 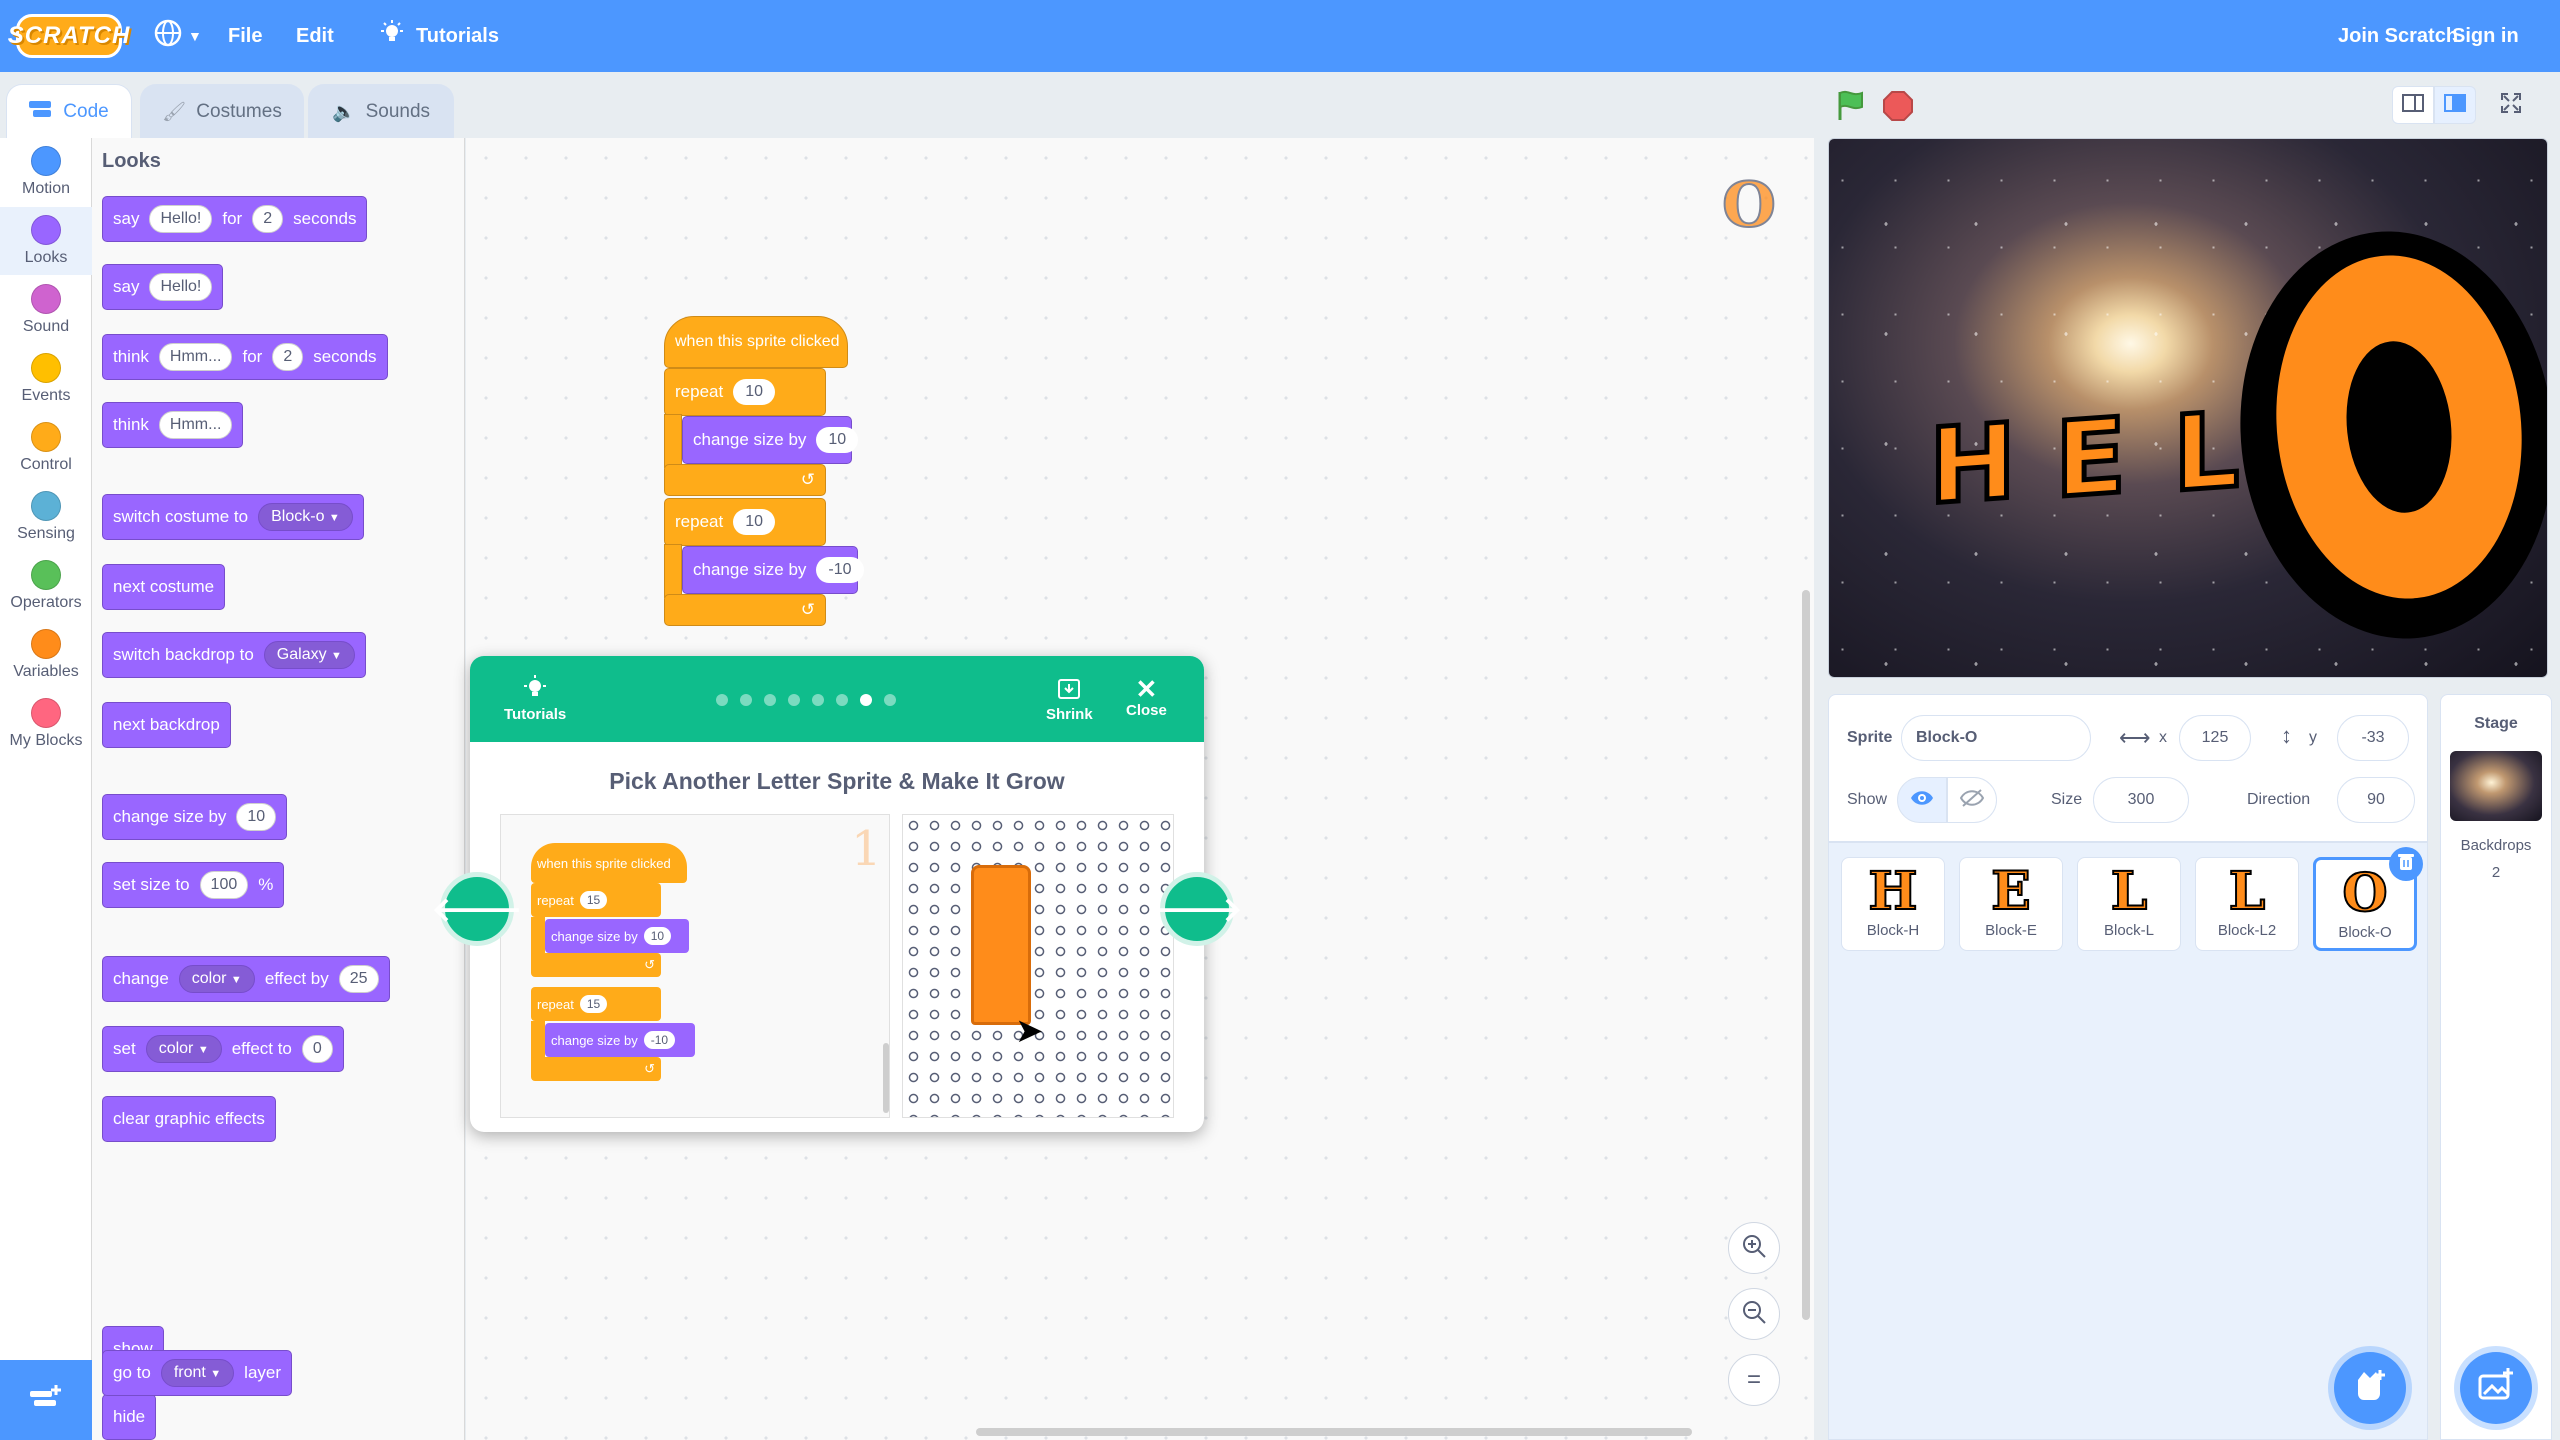 I want to click on sprite-tile-block-l: L Block-L, so click(x=2129, y=904).